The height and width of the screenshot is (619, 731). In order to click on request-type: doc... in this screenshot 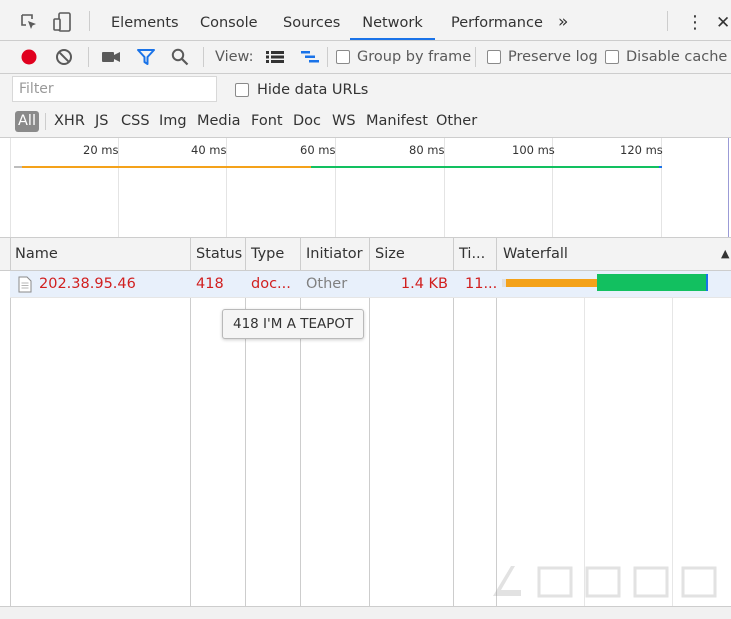, I will do `click(271, 284)`.